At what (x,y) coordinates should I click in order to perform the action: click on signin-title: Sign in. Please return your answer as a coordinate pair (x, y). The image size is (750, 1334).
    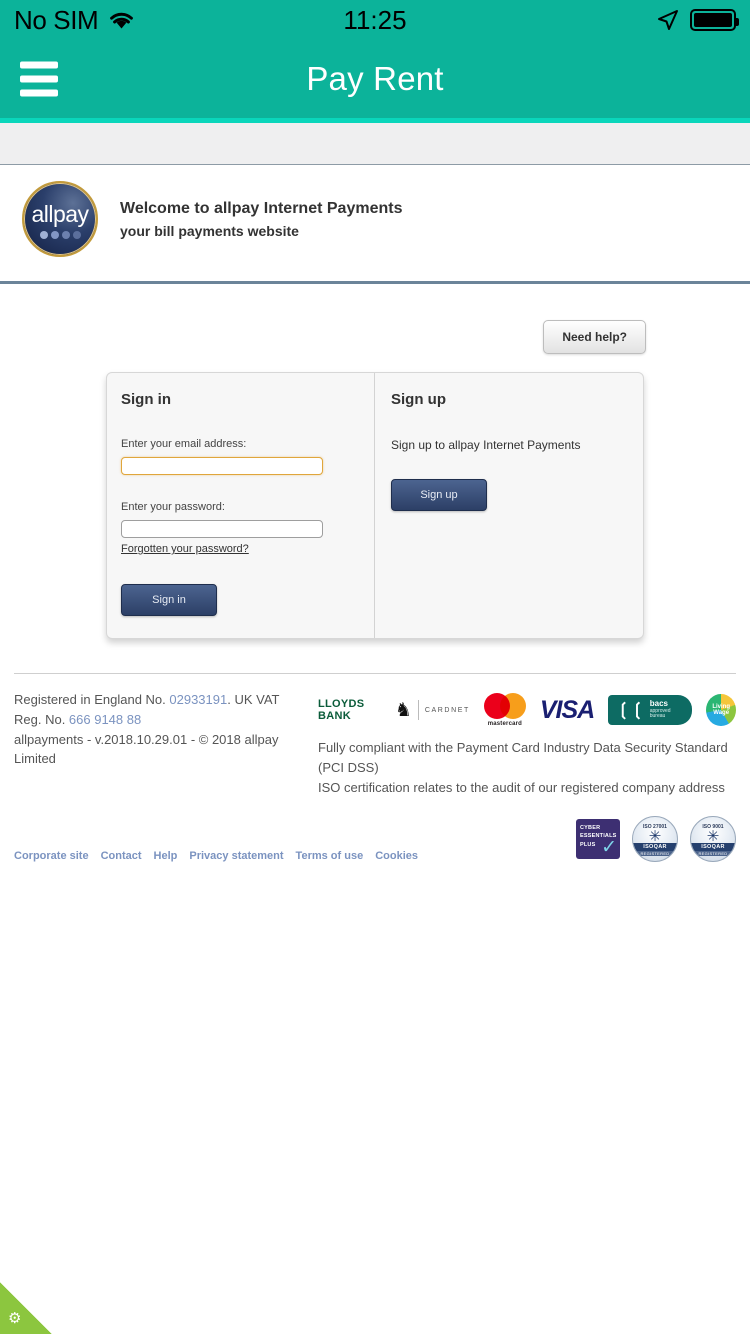
    Looking at the image, I should click on (146, 399).